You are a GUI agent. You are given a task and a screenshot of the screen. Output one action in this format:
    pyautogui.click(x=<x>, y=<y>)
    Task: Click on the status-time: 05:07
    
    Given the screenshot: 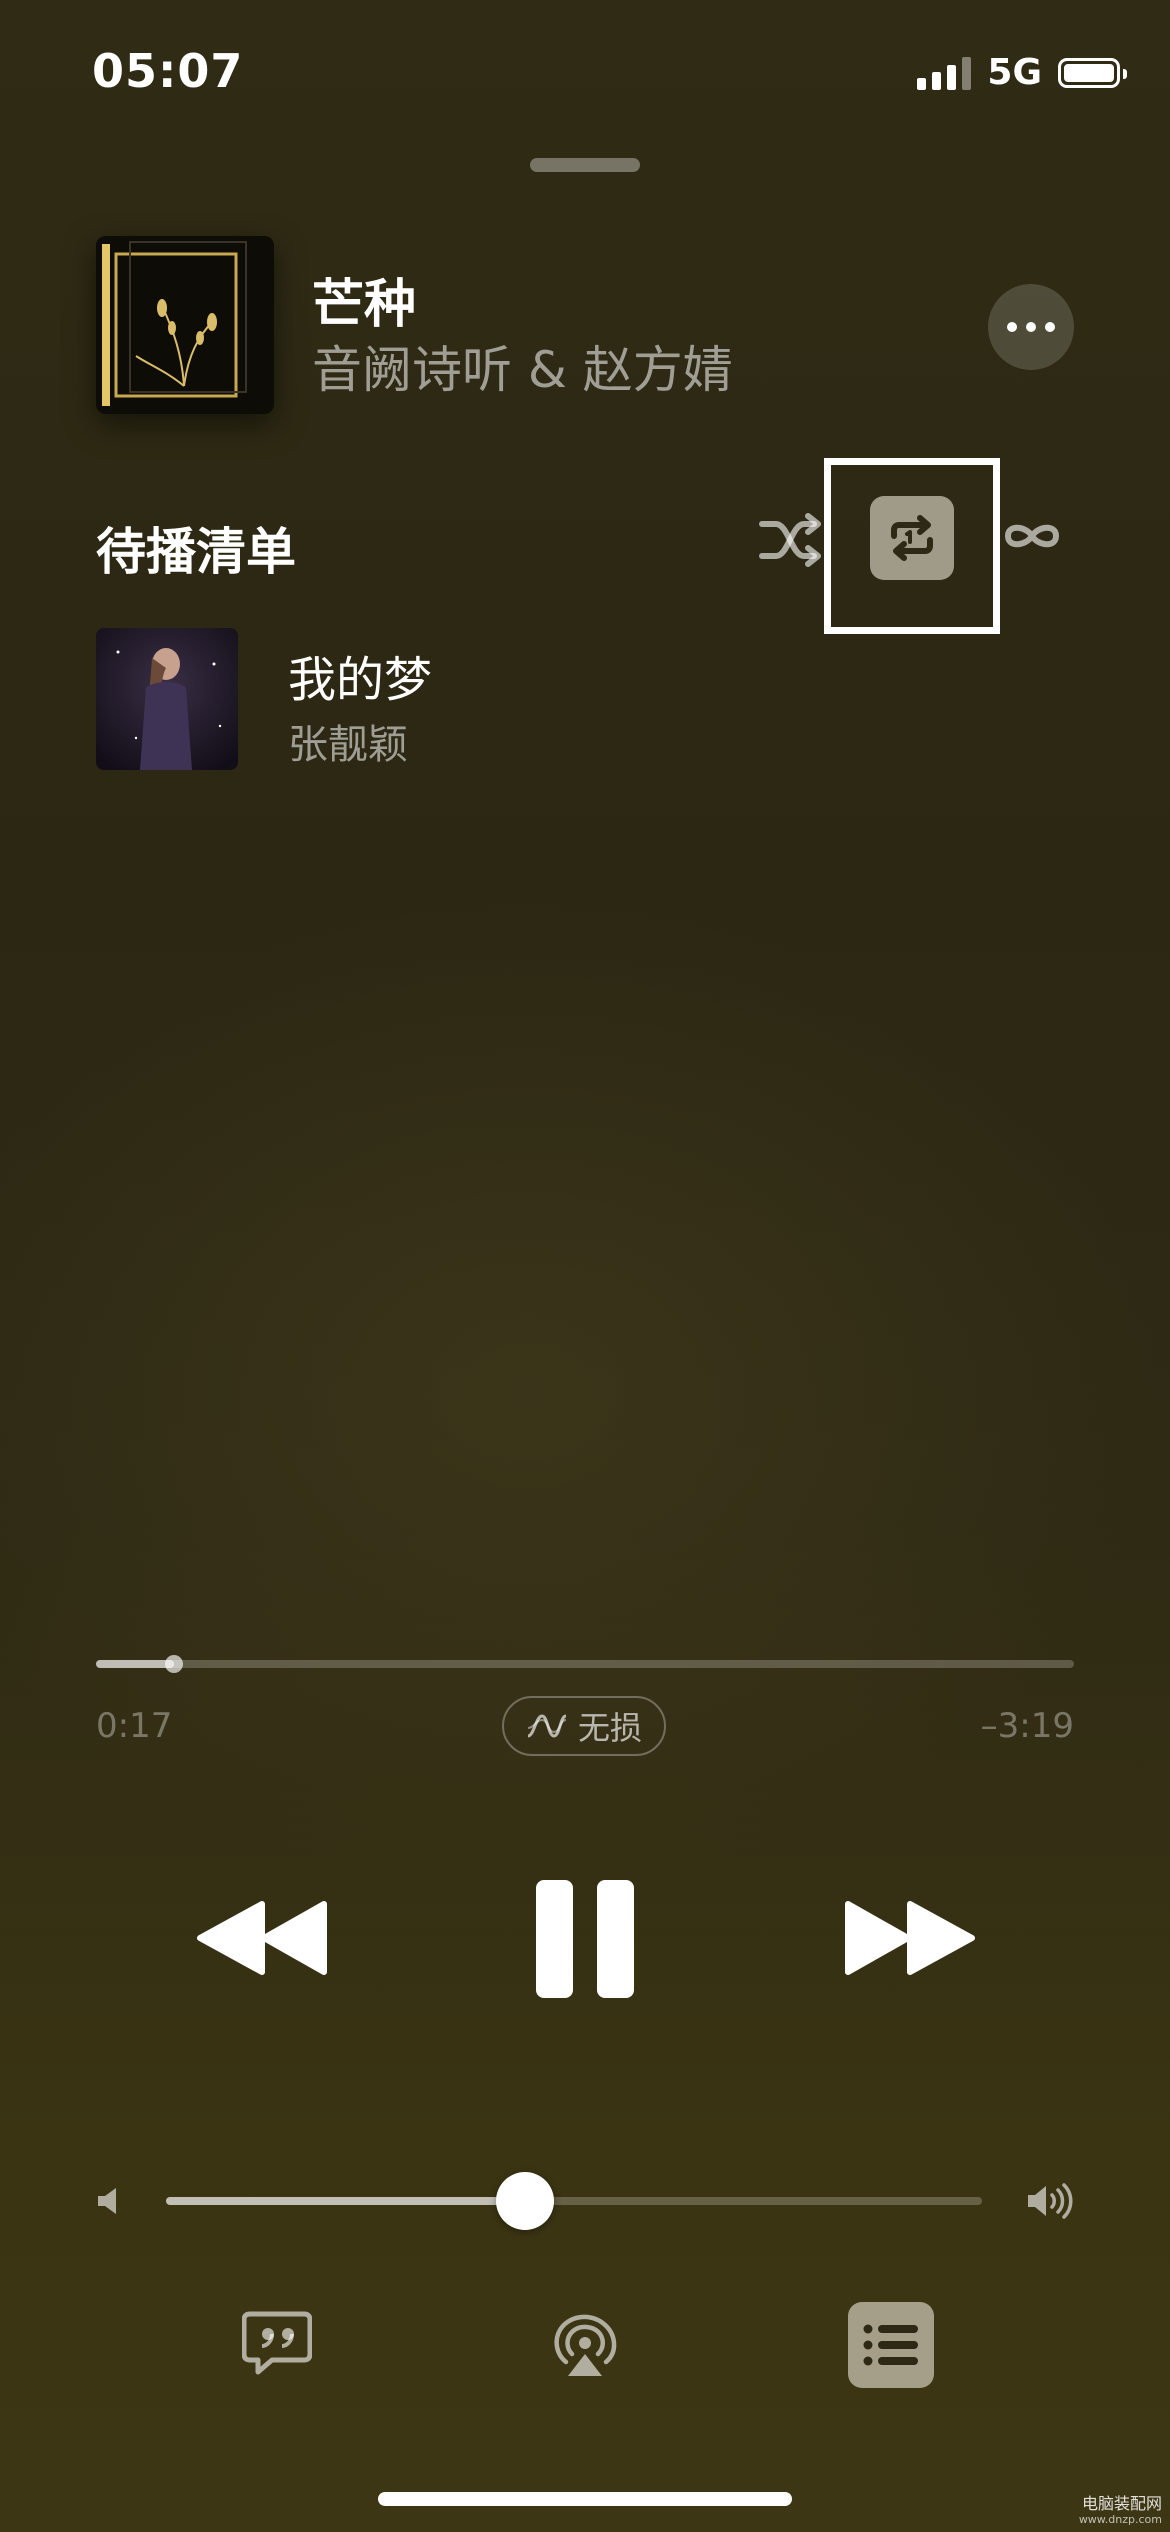 What is the action you would take?
    pyautogui.click(x=168, y=71)
    